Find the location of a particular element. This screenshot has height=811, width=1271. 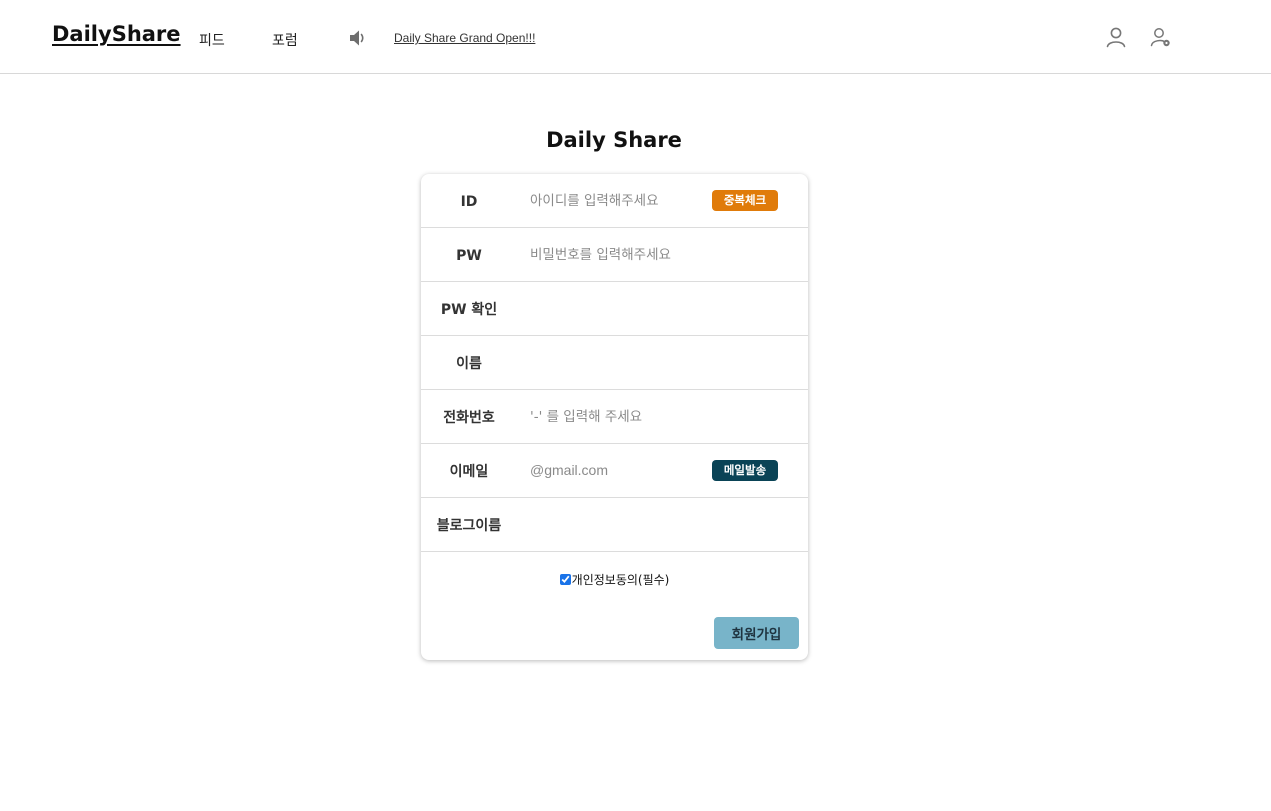

pw-confirm-label: PW 확인 is located at coordinates (469, 310).